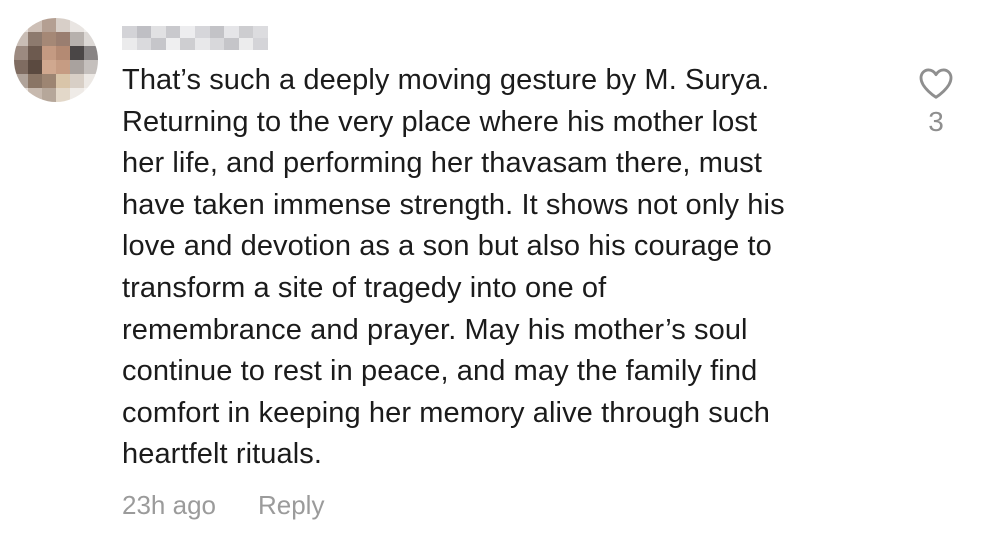  I want to click on like-count: 3, so click(936, 121).